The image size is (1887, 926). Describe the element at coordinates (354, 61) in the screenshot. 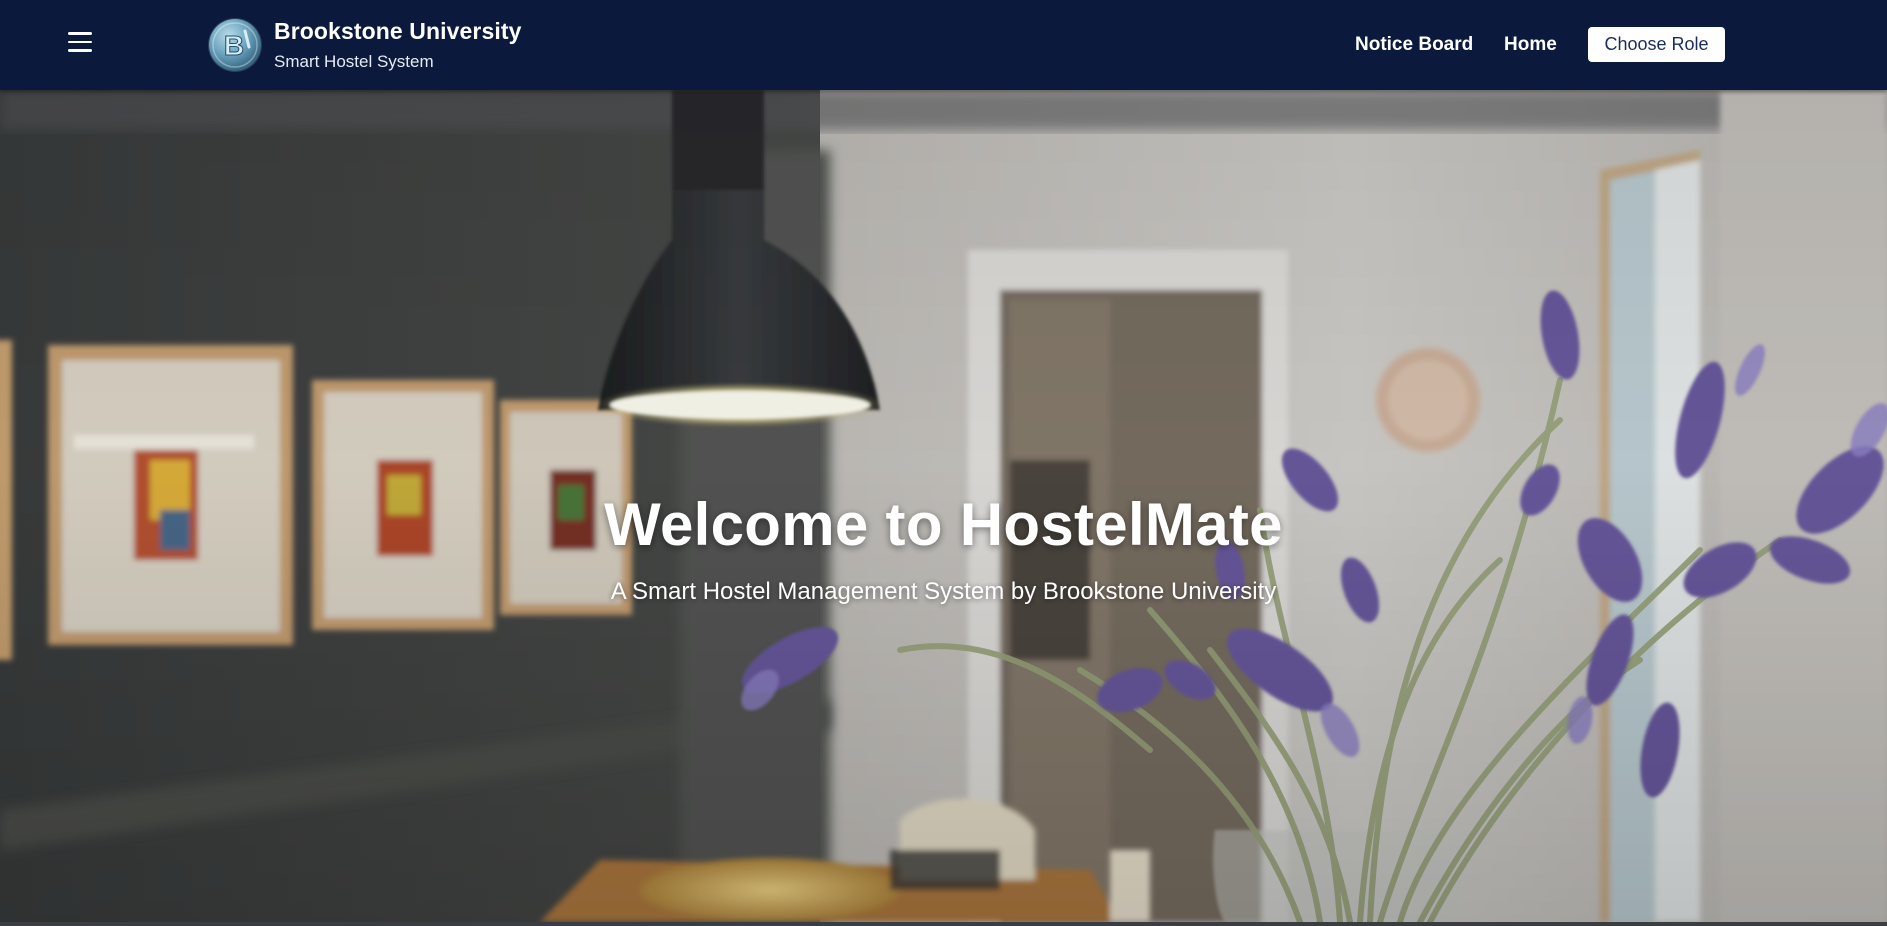

I see `brand-subtitle: Smart Hostel System` at that location.